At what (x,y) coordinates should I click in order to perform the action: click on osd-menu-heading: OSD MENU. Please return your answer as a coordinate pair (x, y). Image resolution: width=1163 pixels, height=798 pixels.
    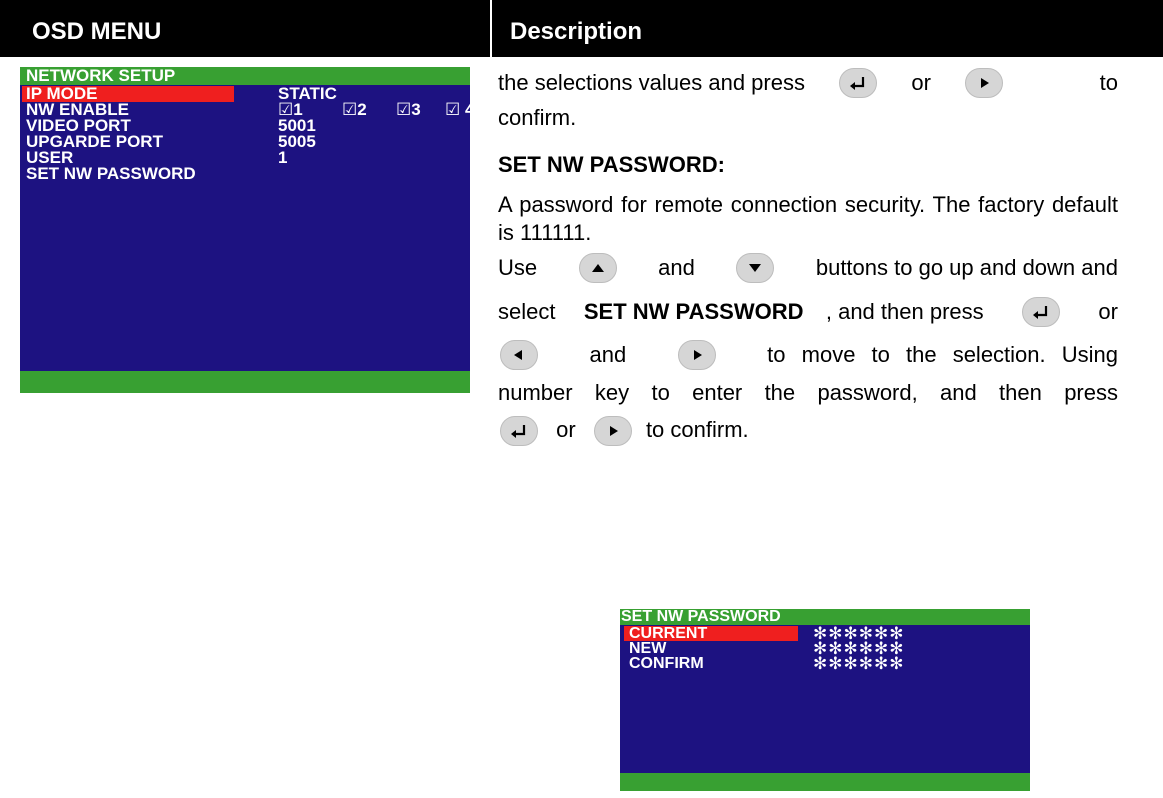
    Looking at the image, I should click on (97, 31).